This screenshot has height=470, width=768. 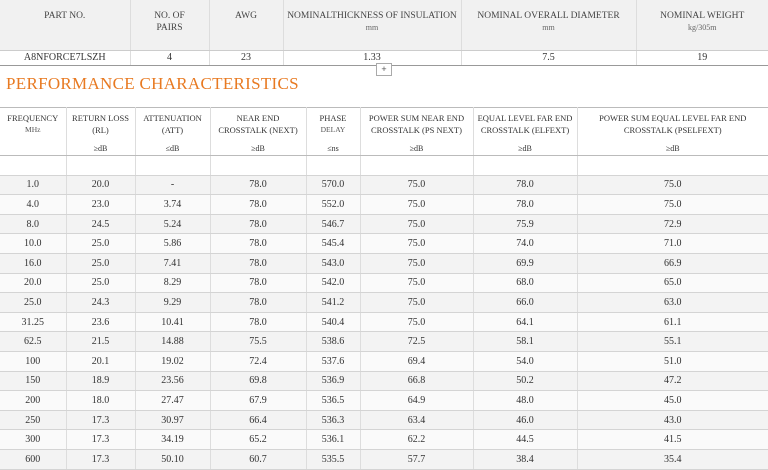 What do you see at coordinates (333, 283) in the screenshot?
I see `cell-phase-delay: 542.0` at bounding box center [333, 283].